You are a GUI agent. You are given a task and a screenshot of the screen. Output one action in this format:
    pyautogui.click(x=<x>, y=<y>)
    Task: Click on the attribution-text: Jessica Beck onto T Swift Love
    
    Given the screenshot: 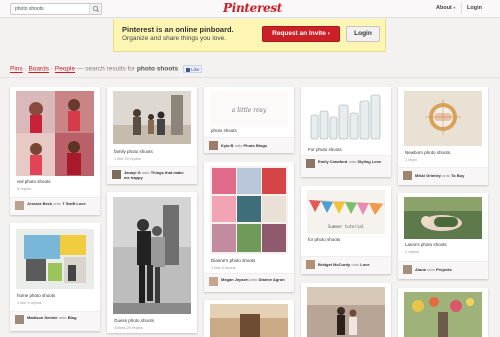 What is the action you would take?
    pyautogui.click(x=59, y=203)
    